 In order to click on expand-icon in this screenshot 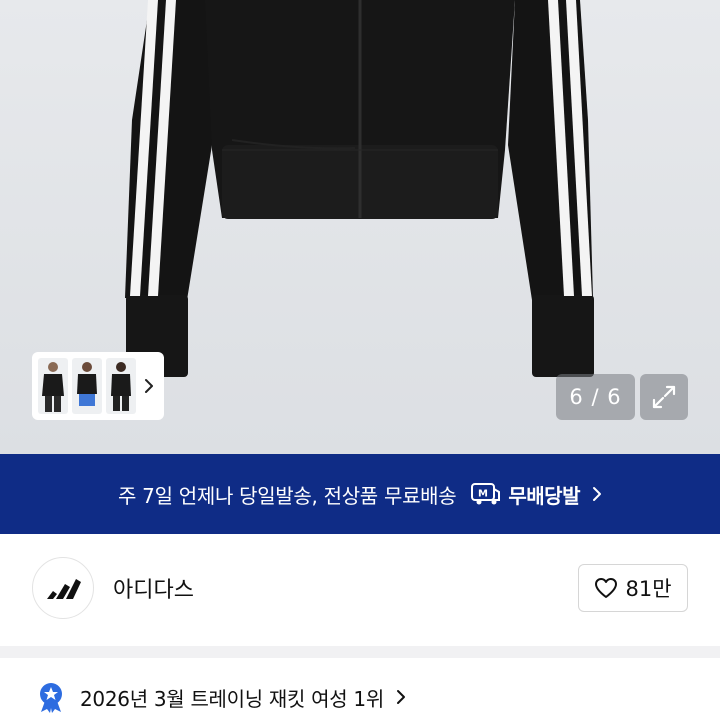, I will do `click(664, 397)`.